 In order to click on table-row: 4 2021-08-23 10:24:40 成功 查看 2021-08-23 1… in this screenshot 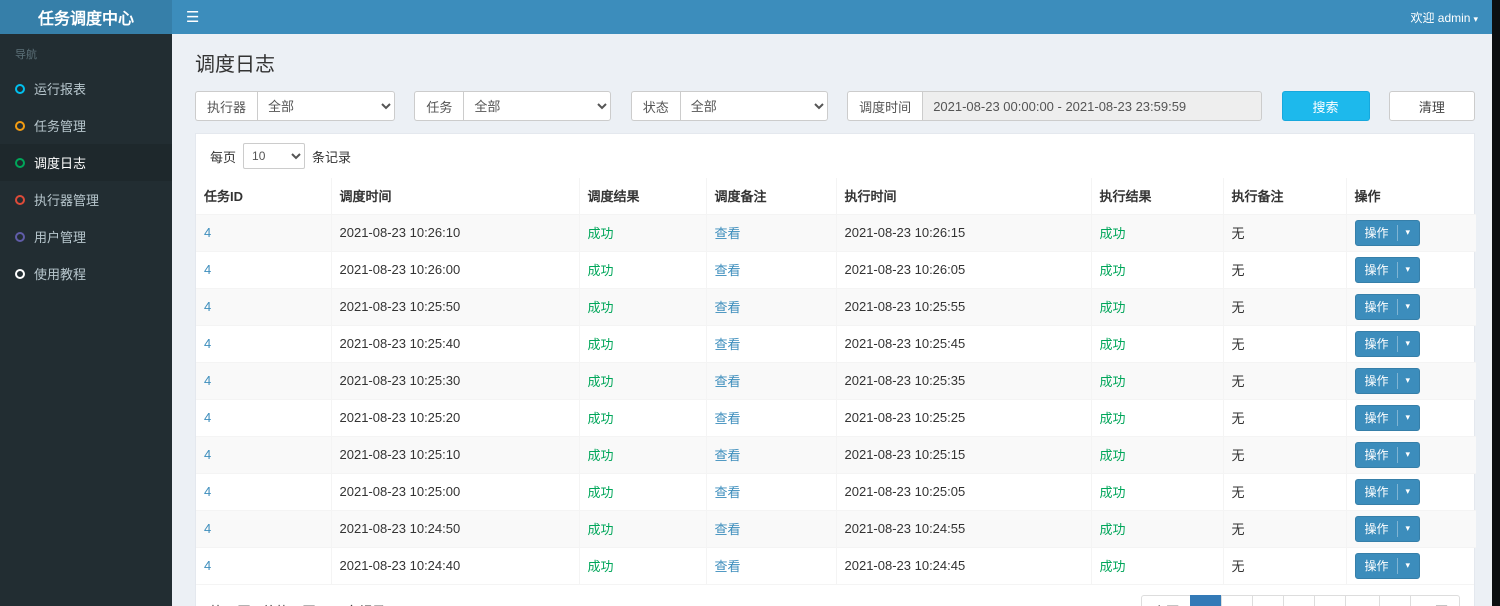, I will do `click(836, 565)`.